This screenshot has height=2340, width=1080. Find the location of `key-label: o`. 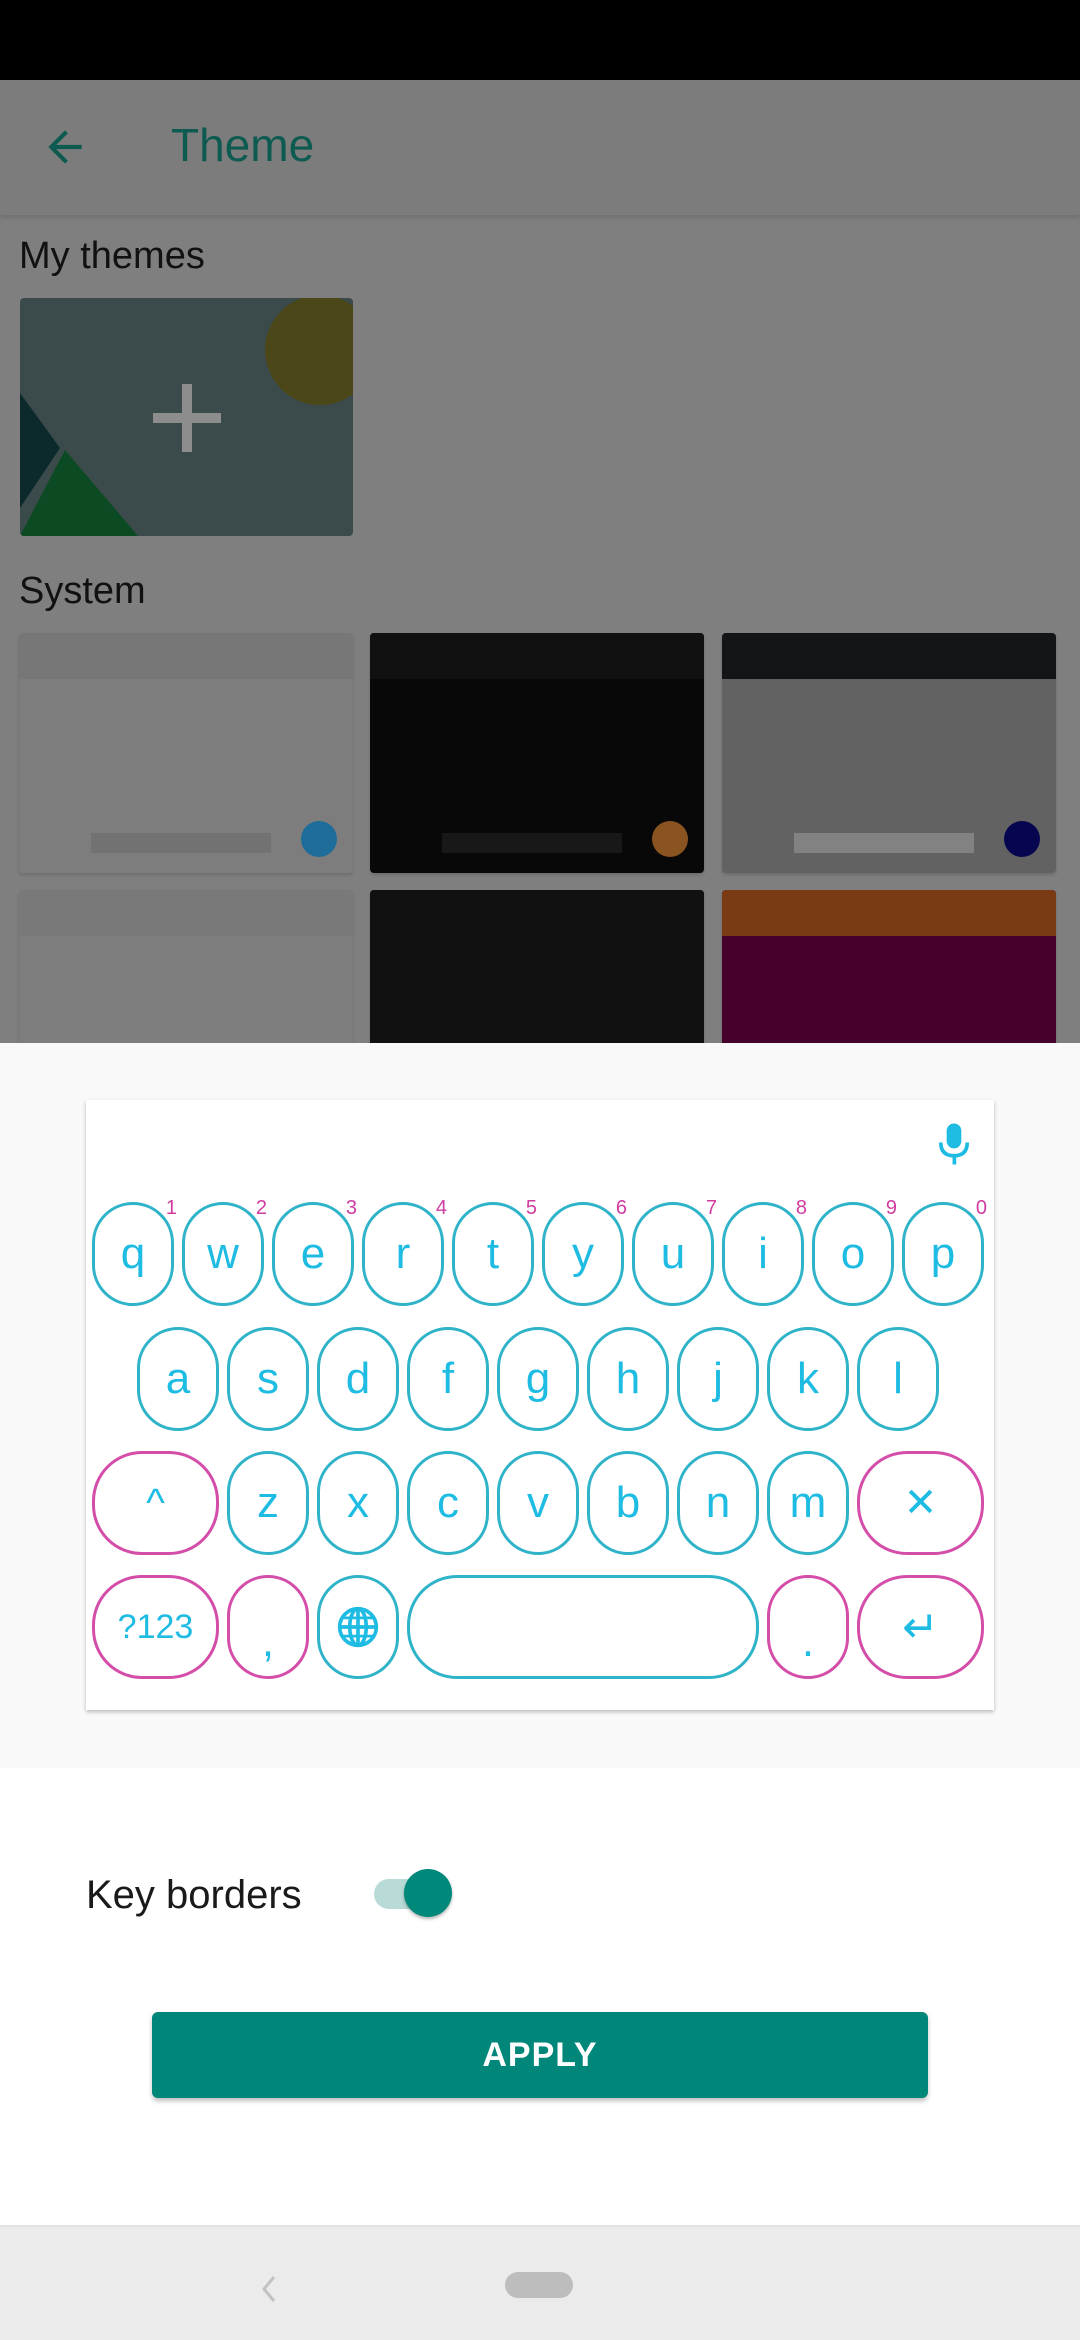

key-label: o is located at coordinates (853, 1253).